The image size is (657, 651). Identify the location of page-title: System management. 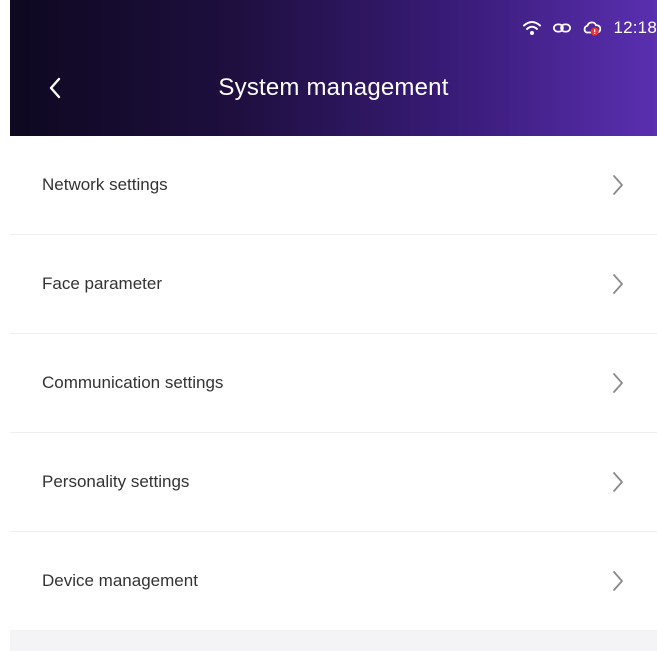
(333, 87).